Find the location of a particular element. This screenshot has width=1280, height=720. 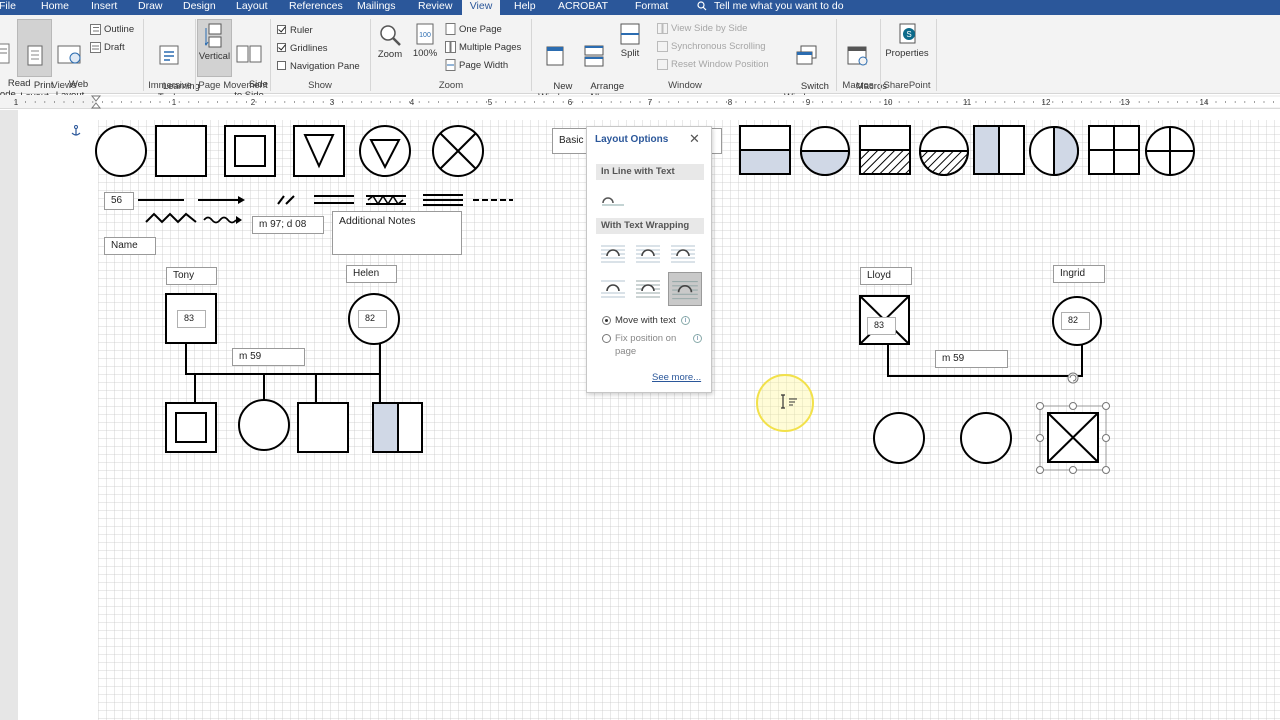

ruler-number: 1 is located at coordinates (16, 102).